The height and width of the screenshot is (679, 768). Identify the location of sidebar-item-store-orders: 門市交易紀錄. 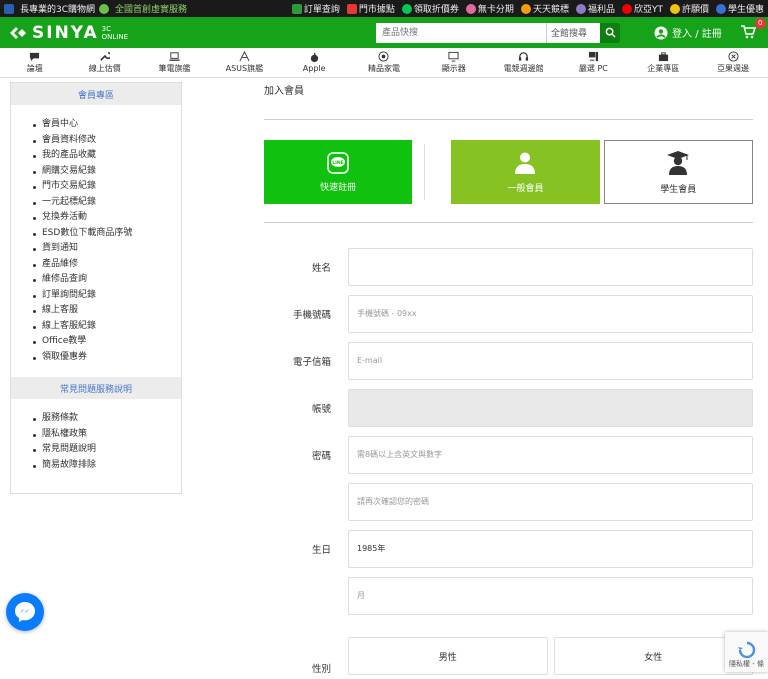
(107, 187).